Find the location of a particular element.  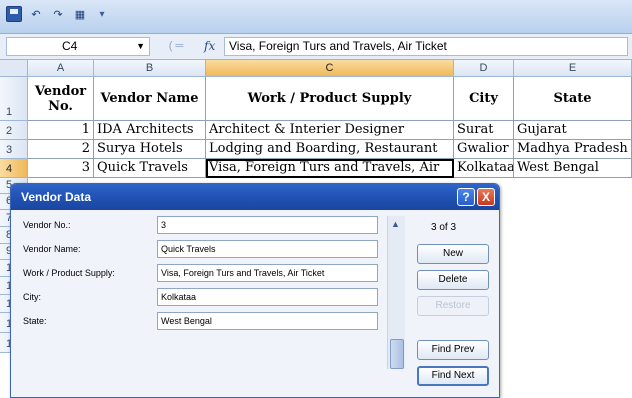

table-cell: IDA Architects is located at coordinates (150, 130).